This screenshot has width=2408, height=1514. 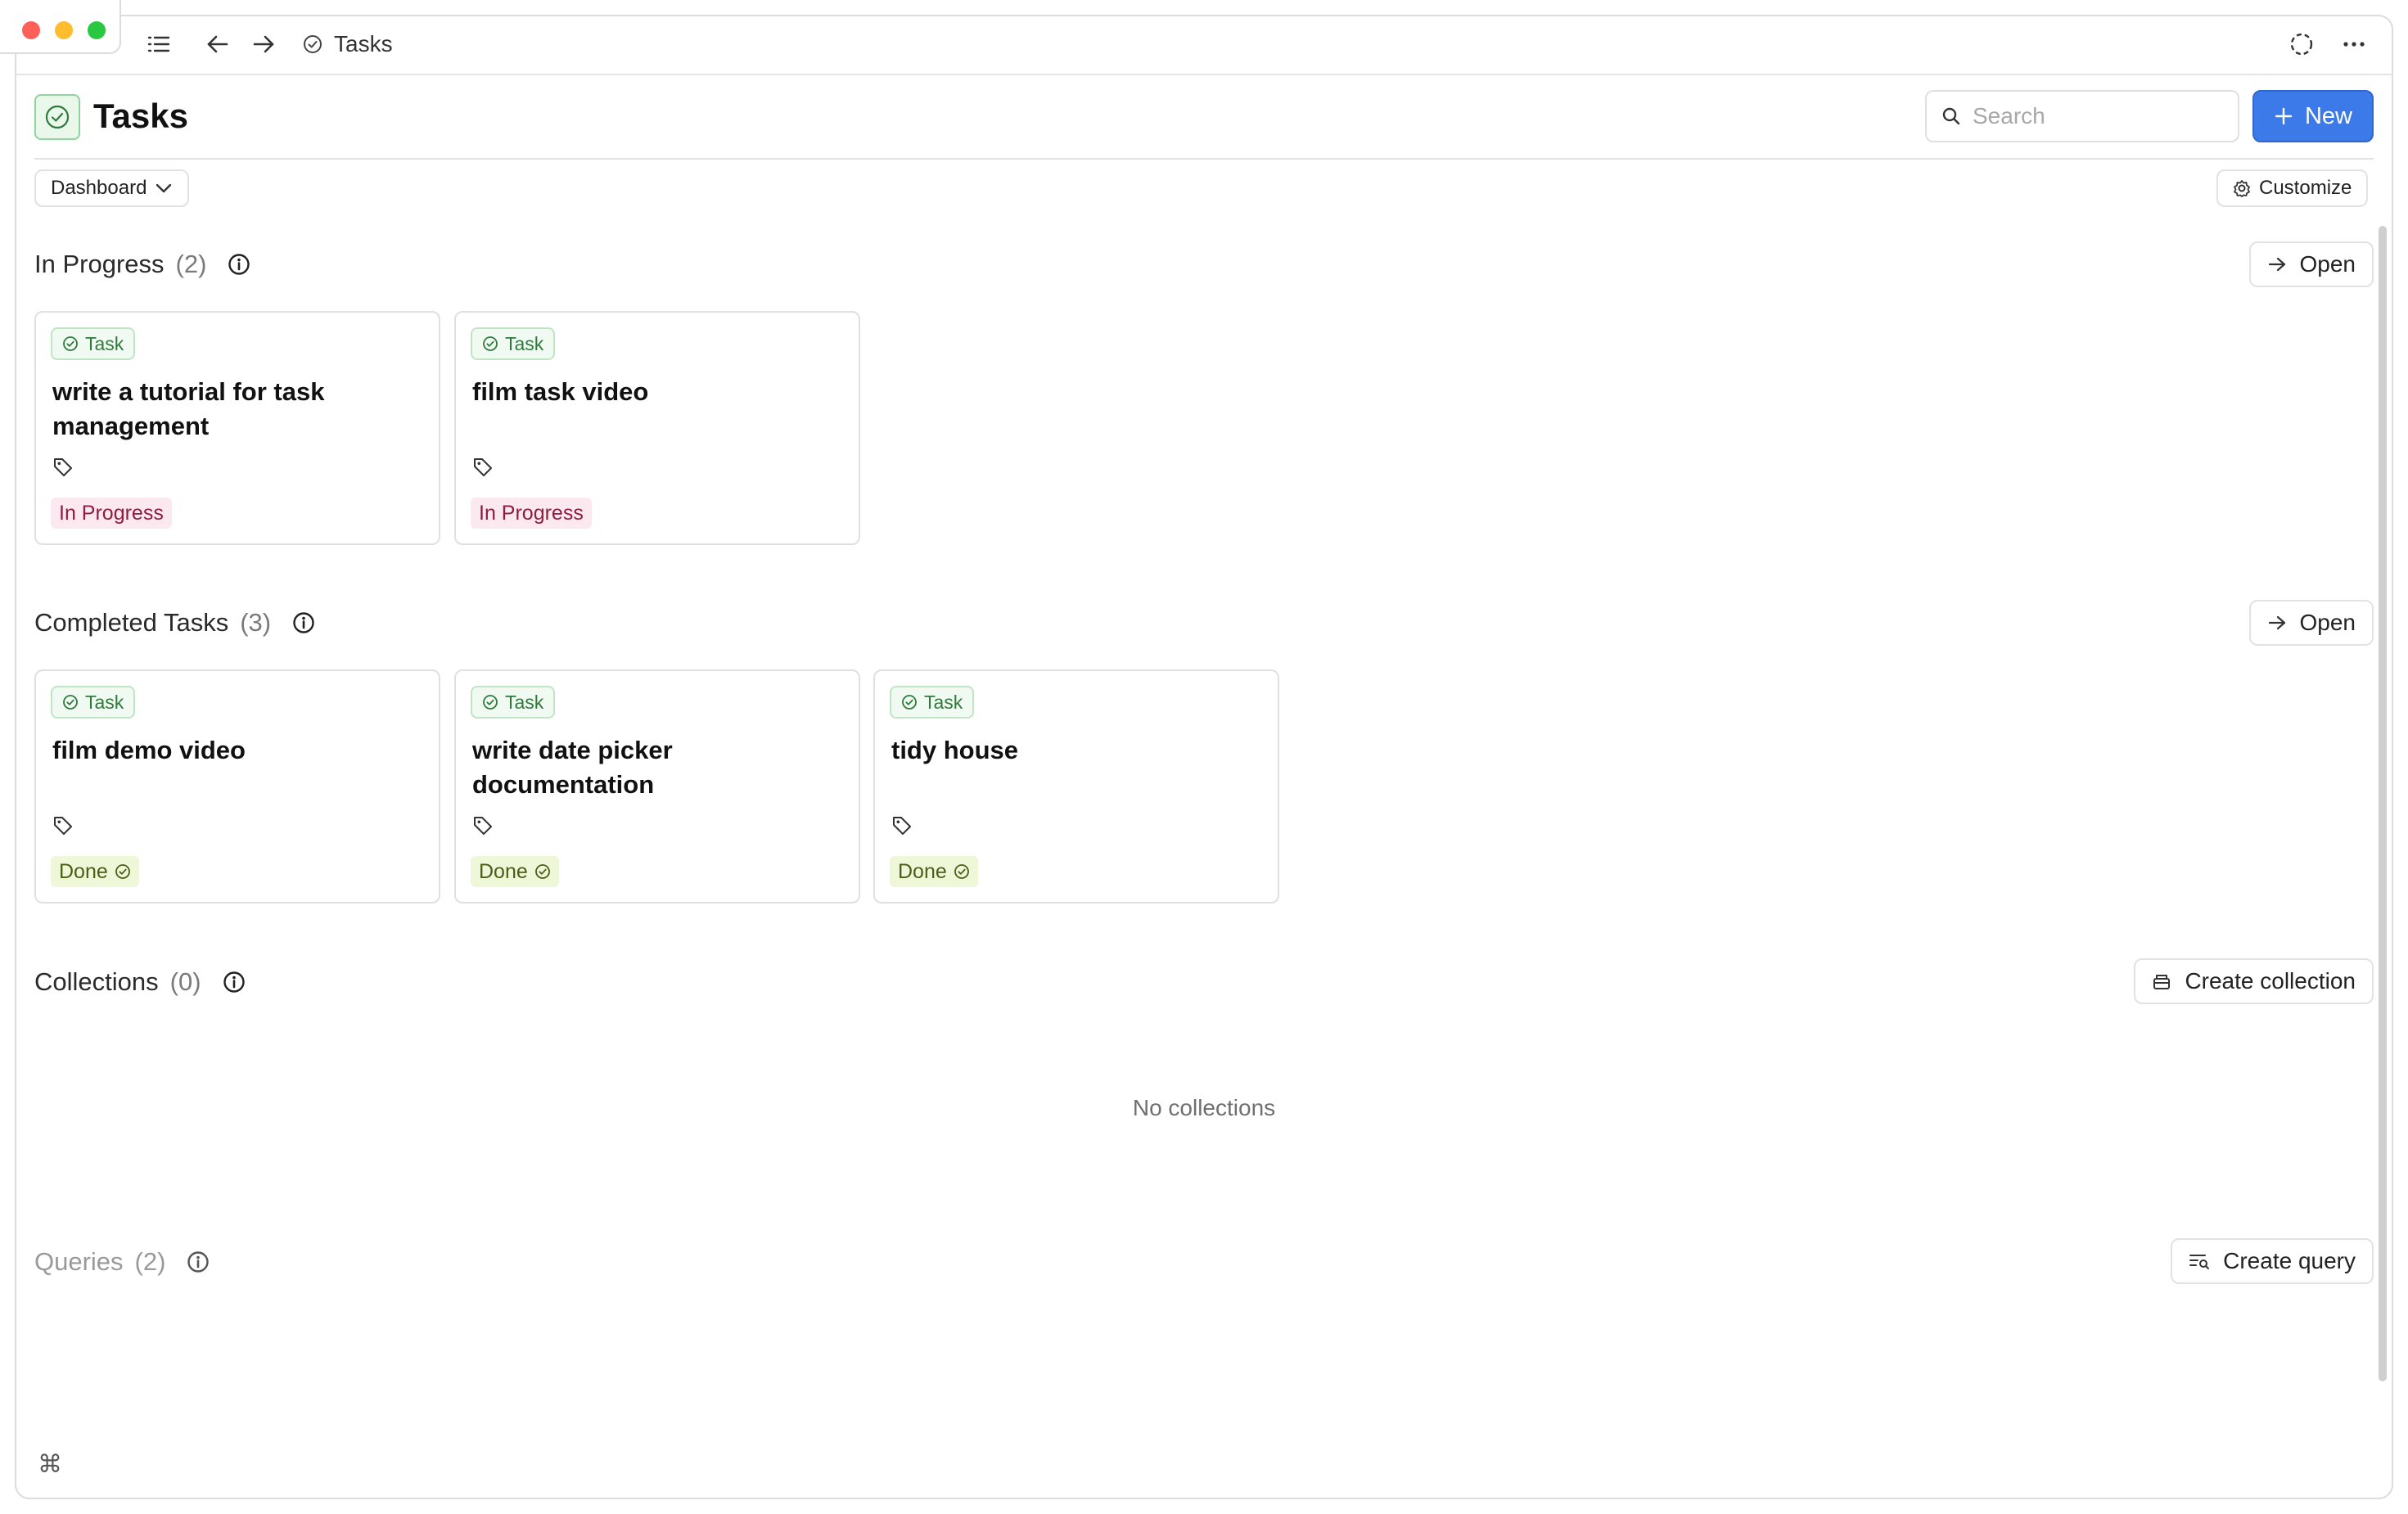 I want to click on section-header-completed: Completed Tasks (3), so click(x=174, y=622).